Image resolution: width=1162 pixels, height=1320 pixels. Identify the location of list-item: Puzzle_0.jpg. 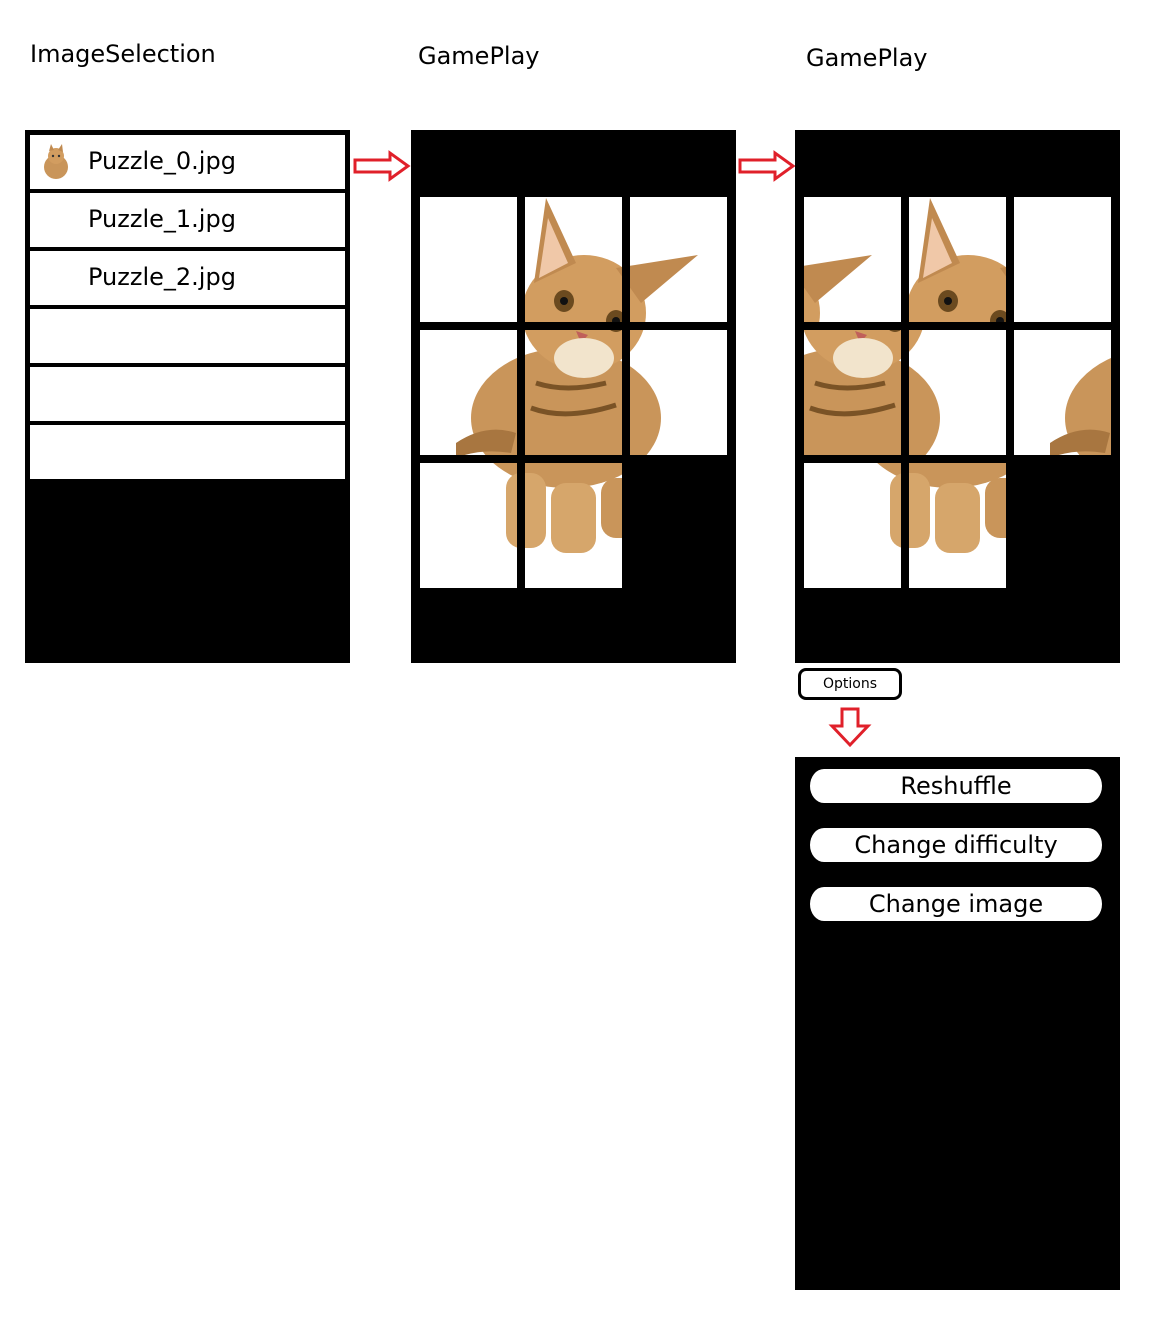
(187, 162).